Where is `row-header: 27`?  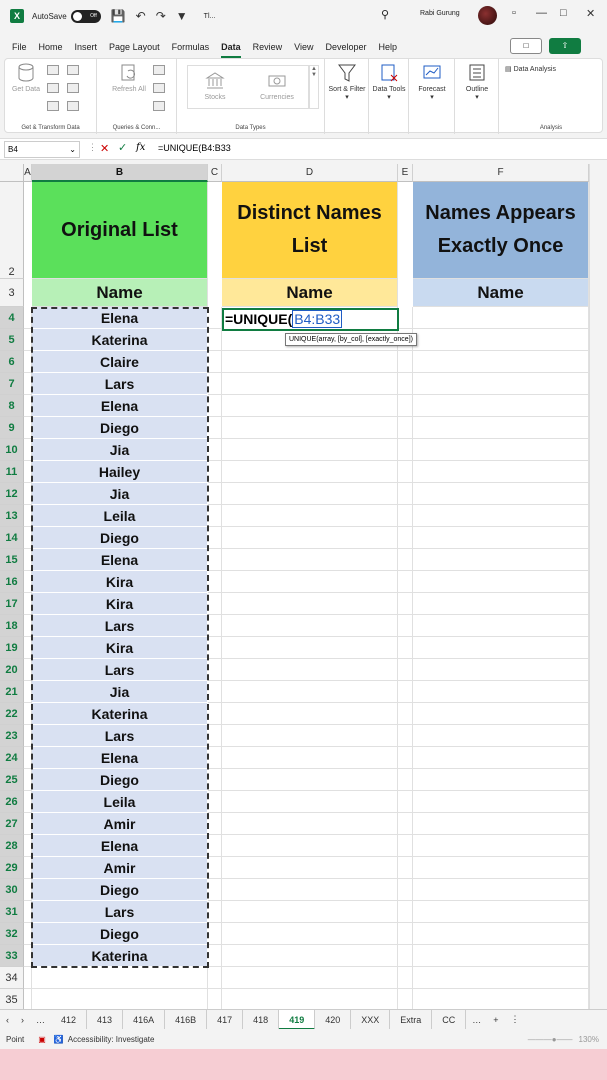 row-header: 27 is located at coordinates (12, 824).